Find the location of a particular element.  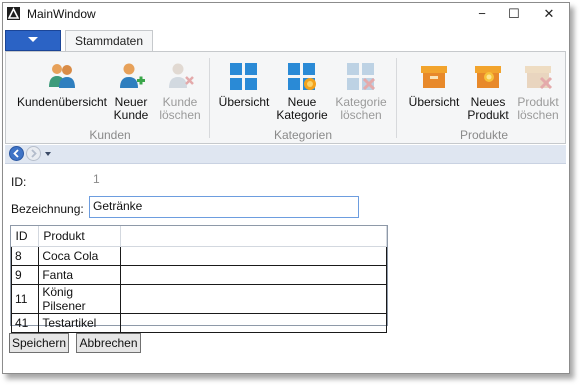

group-label-kunden: Kunden is located at coordinates (110, 135).